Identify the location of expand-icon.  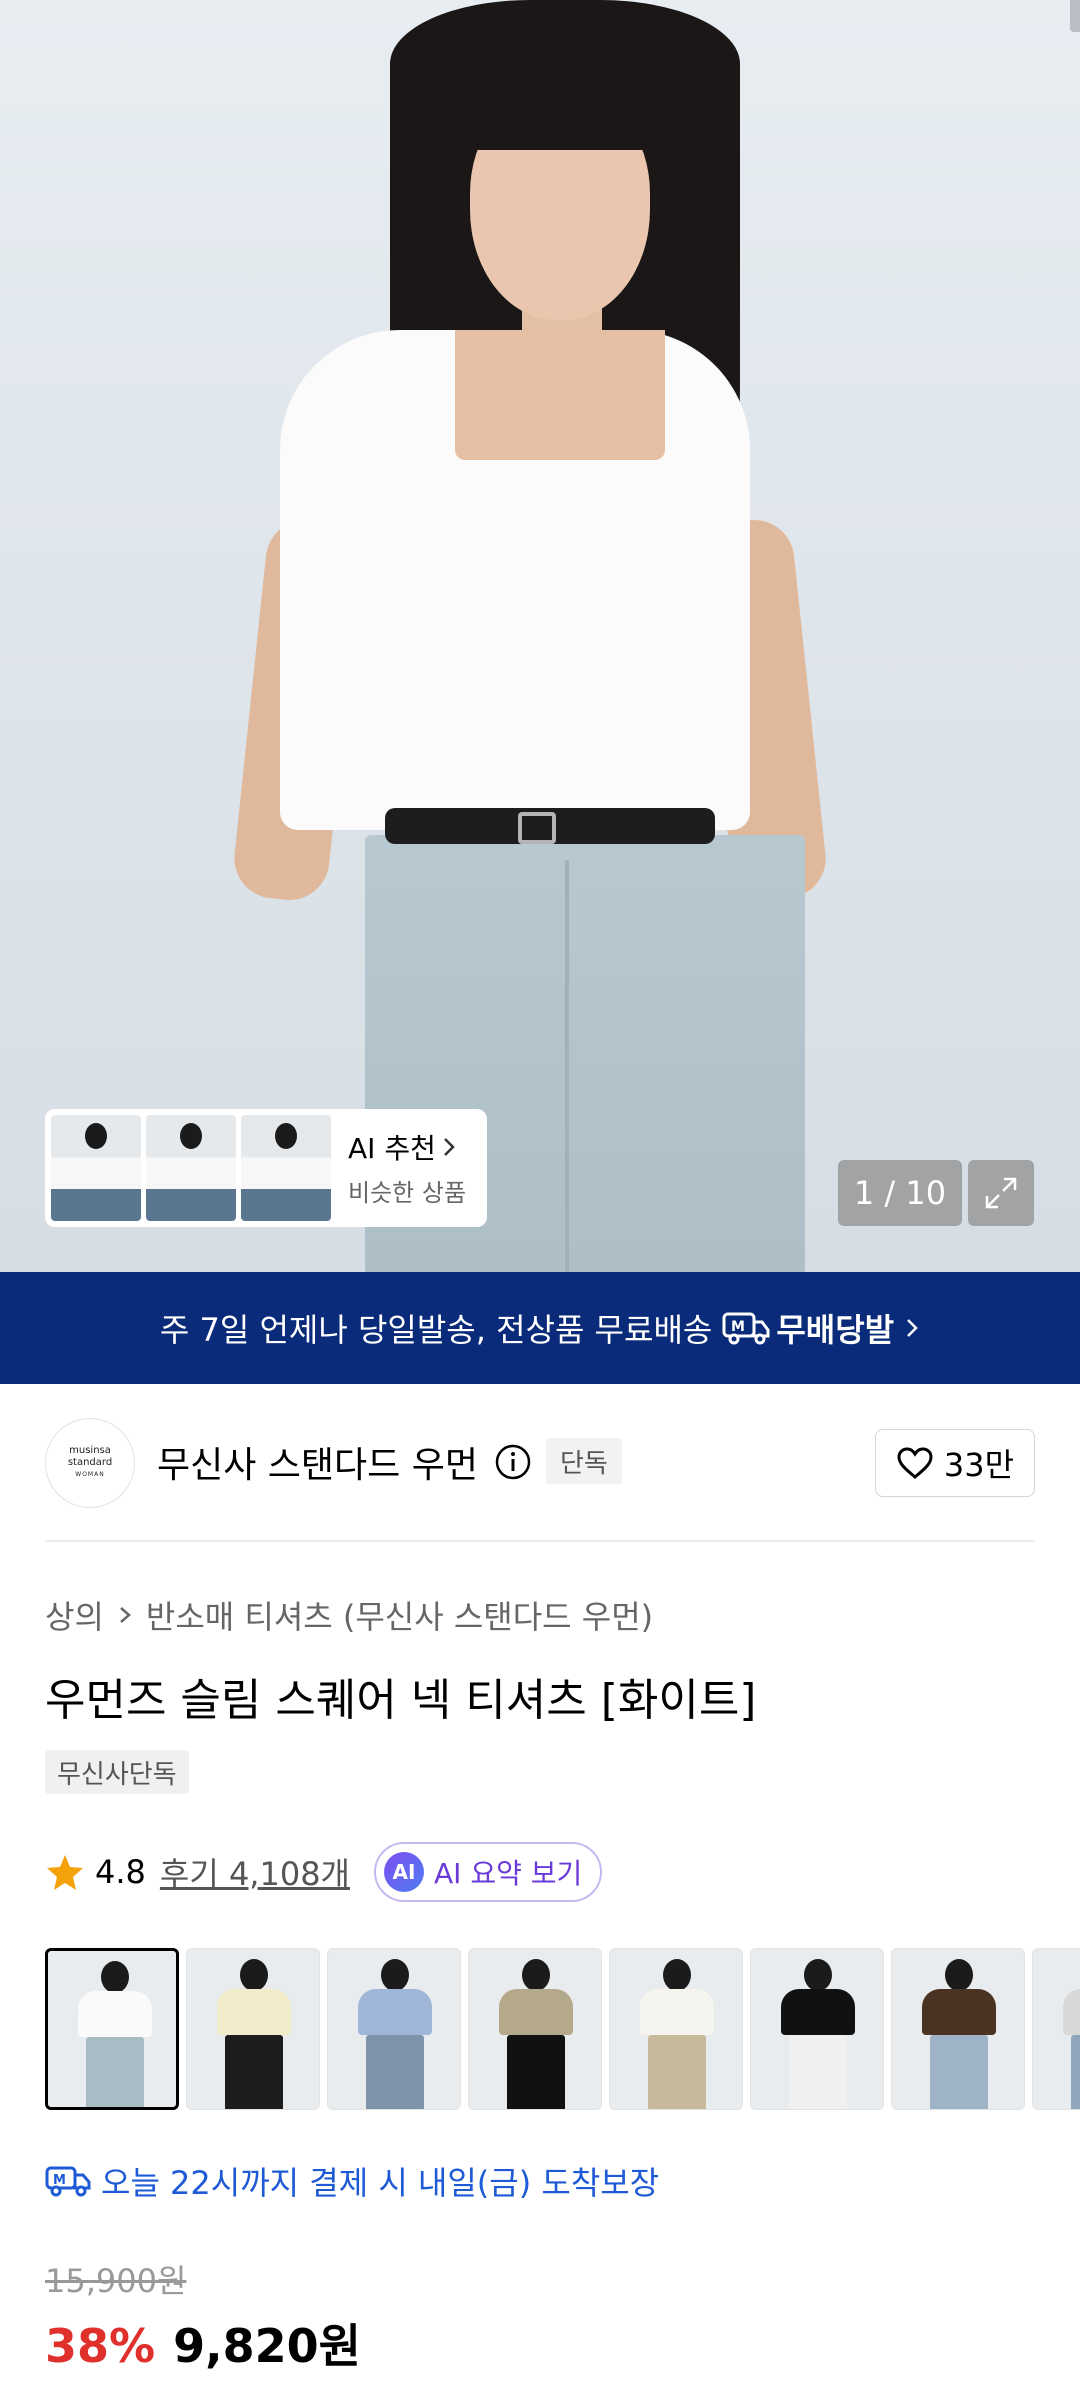
(1001, 1193).